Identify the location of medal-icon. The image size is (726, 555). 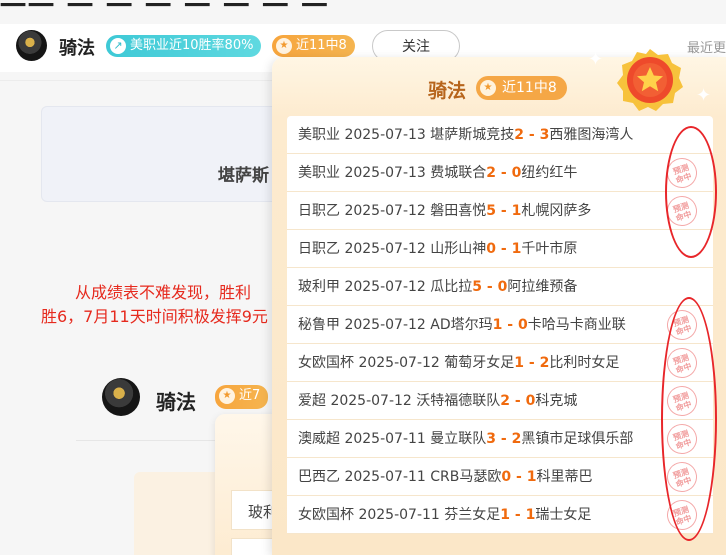
(650, 80).